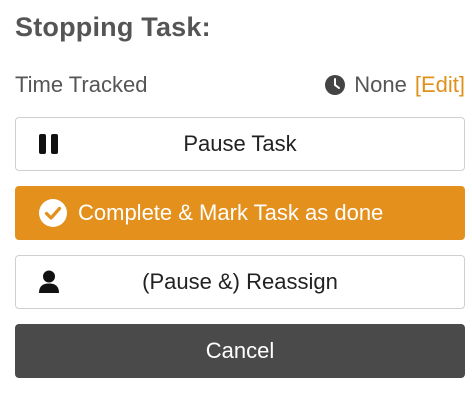  I want to click on time-tracked-value: None, so click(380, 84).